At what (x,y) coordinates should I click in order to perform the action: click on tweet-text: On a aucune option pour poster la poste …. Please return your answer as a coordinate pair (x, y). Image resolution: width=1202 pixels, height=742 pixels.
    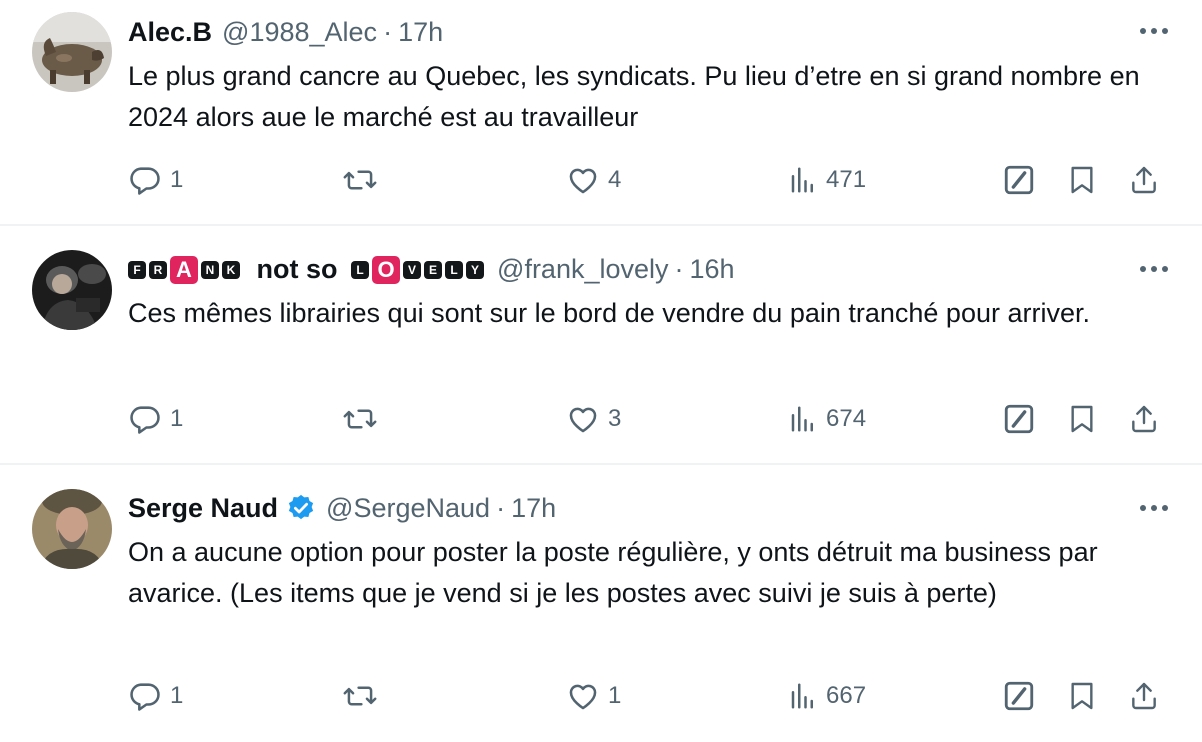
    Looking at the image, I should click on (613, 572).